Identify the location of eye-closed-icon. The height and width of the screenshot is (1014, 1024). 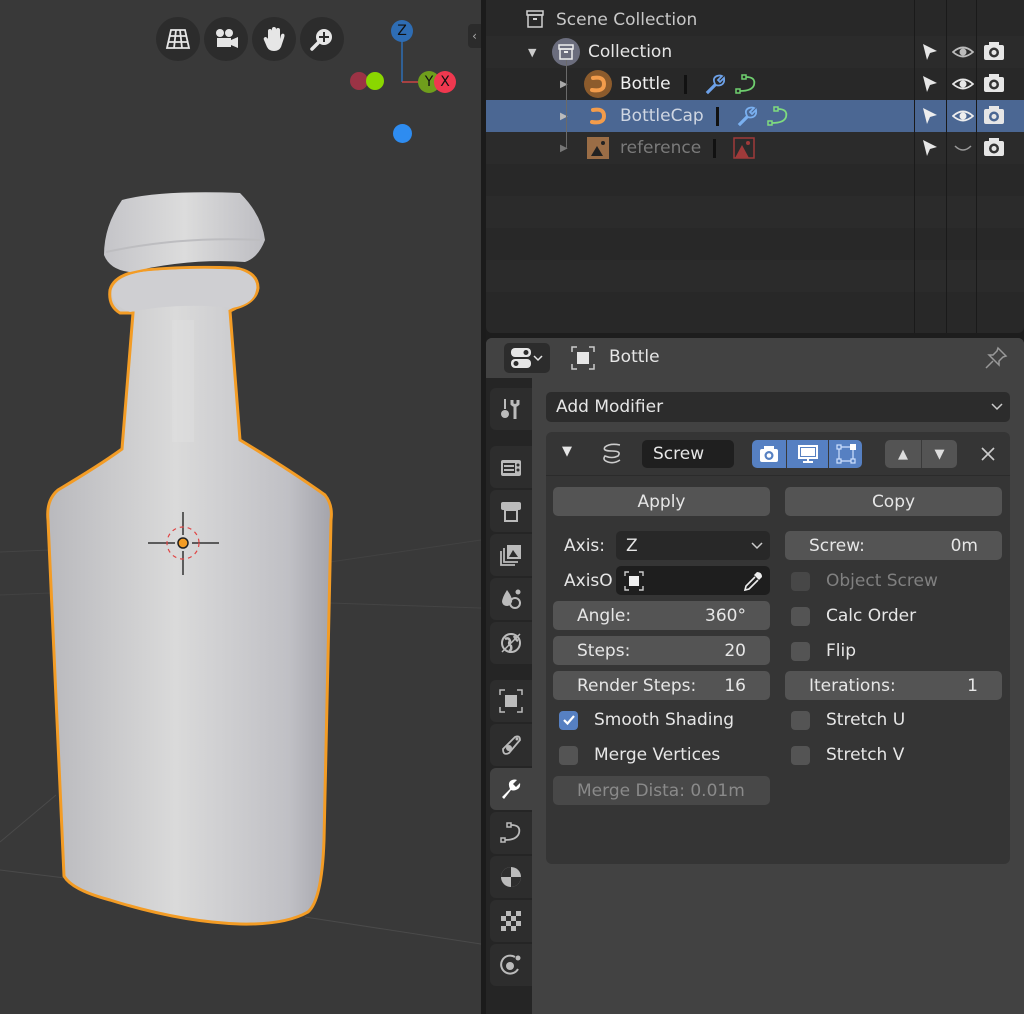
(963, 148).